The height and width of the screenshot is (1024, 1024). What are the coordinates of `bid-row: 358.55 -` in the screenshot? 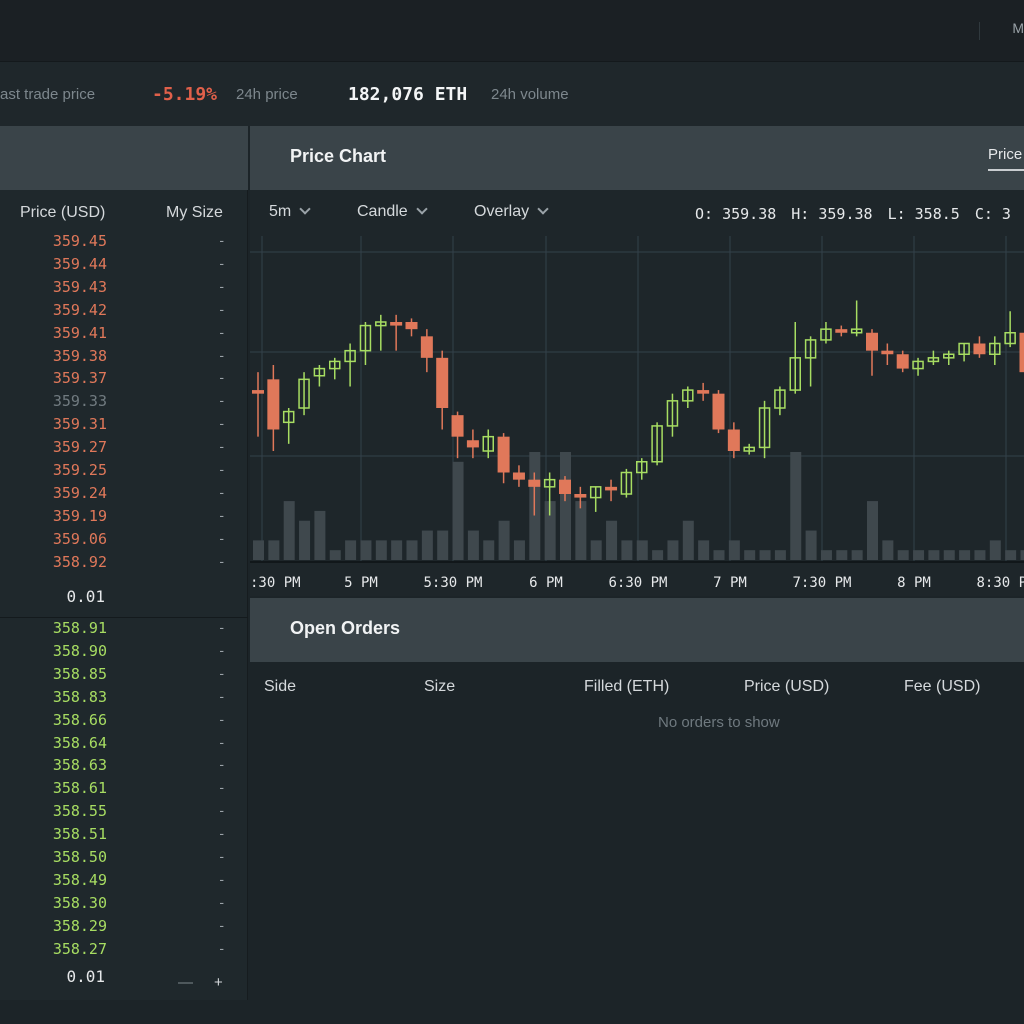 It's located at (124, 813).